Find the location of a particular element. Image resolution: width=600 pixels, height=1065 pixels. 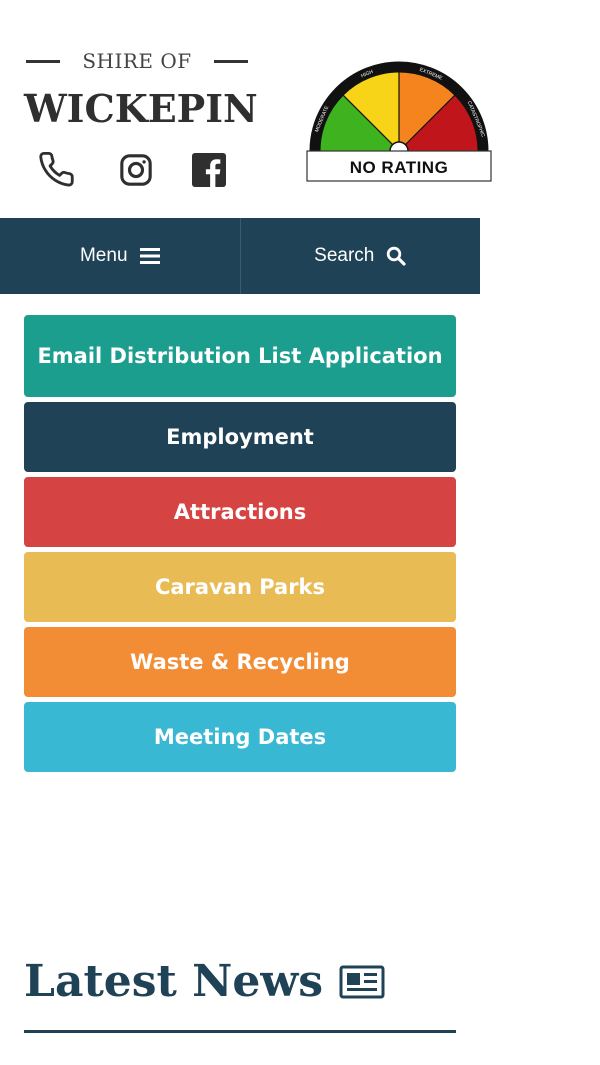

latest-news-divider is located at coordinates (240, 1031).